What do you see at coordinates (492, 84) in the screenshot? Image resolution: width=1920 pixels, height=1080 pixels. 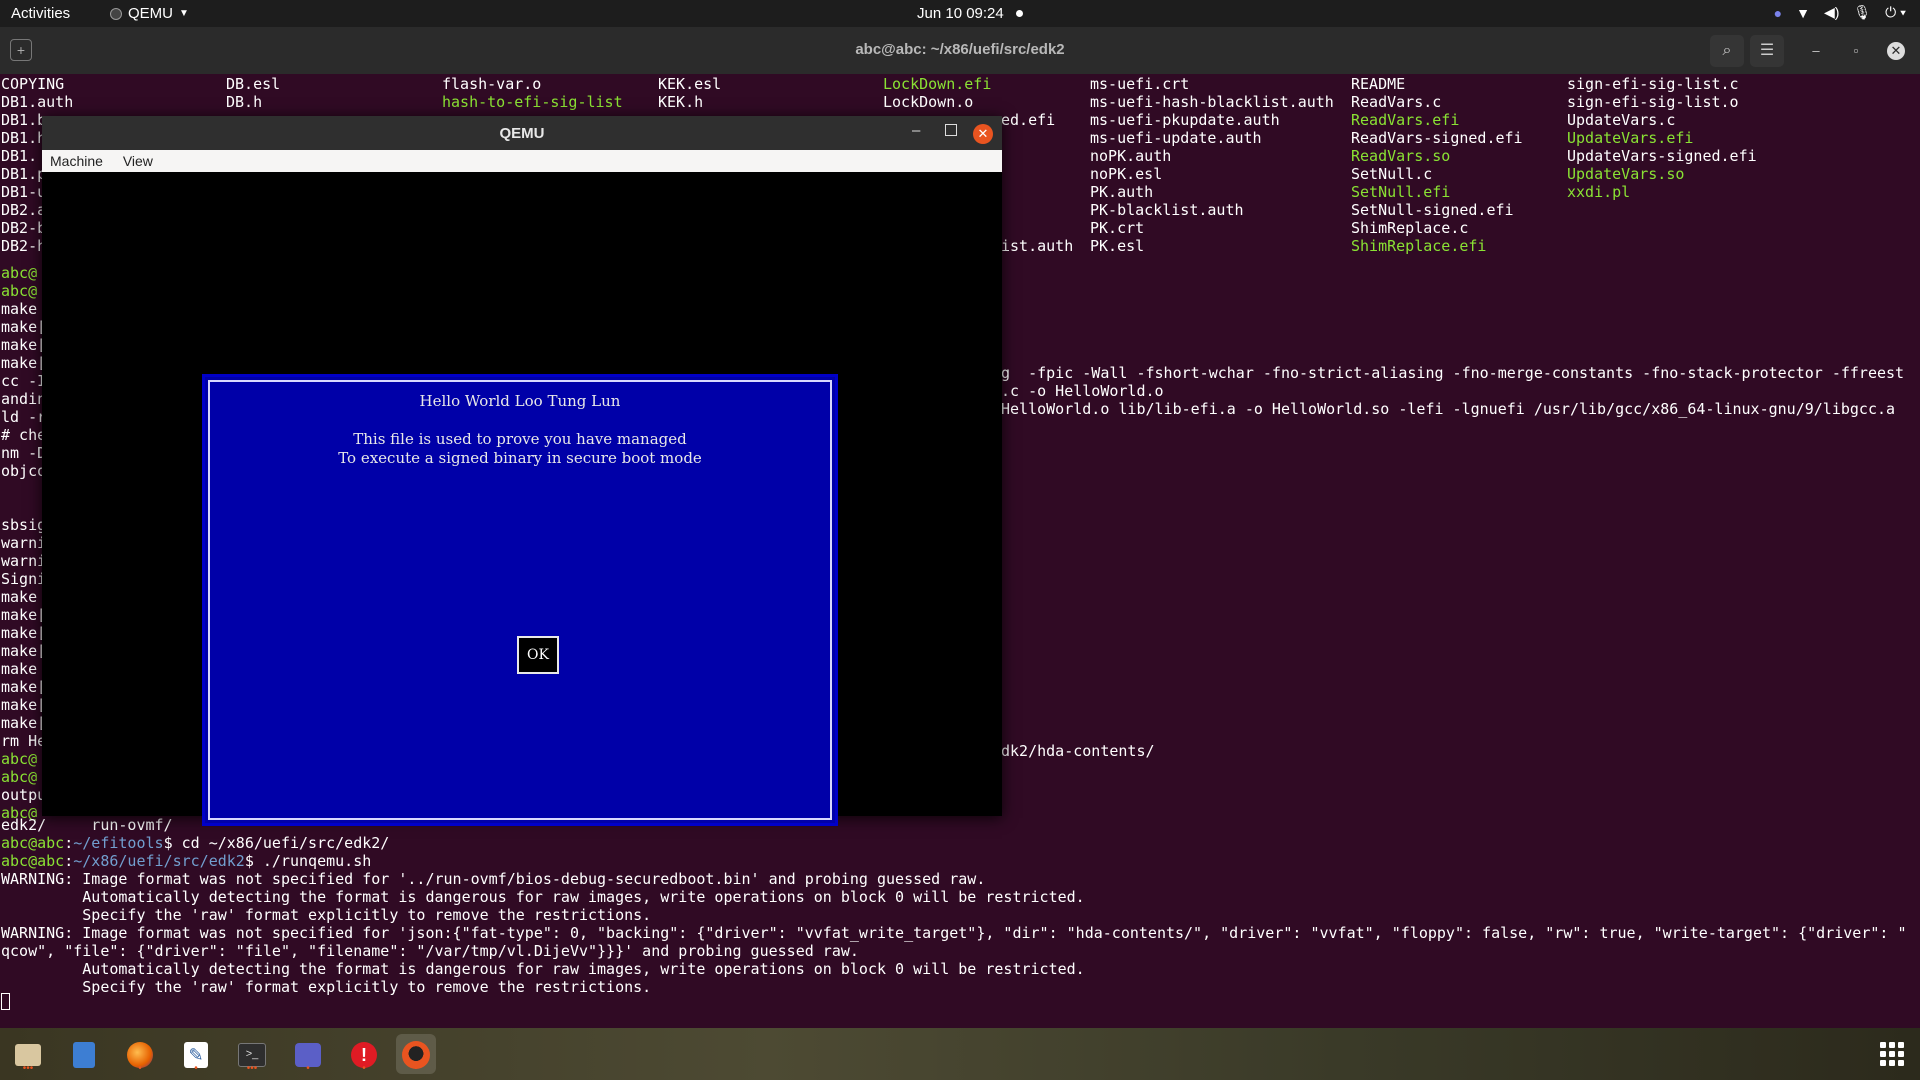 I see `file-entry: flash-var.o` at bounding box center [492, 84].